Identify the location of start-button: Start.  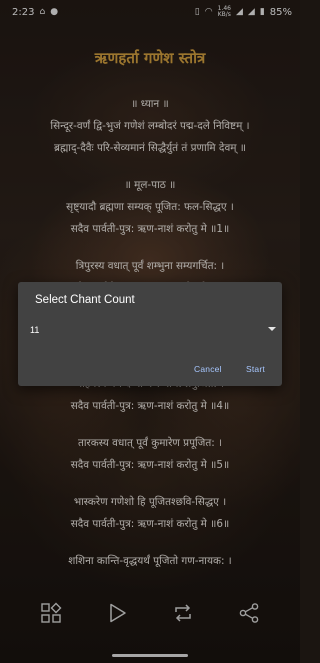
(255, 369).